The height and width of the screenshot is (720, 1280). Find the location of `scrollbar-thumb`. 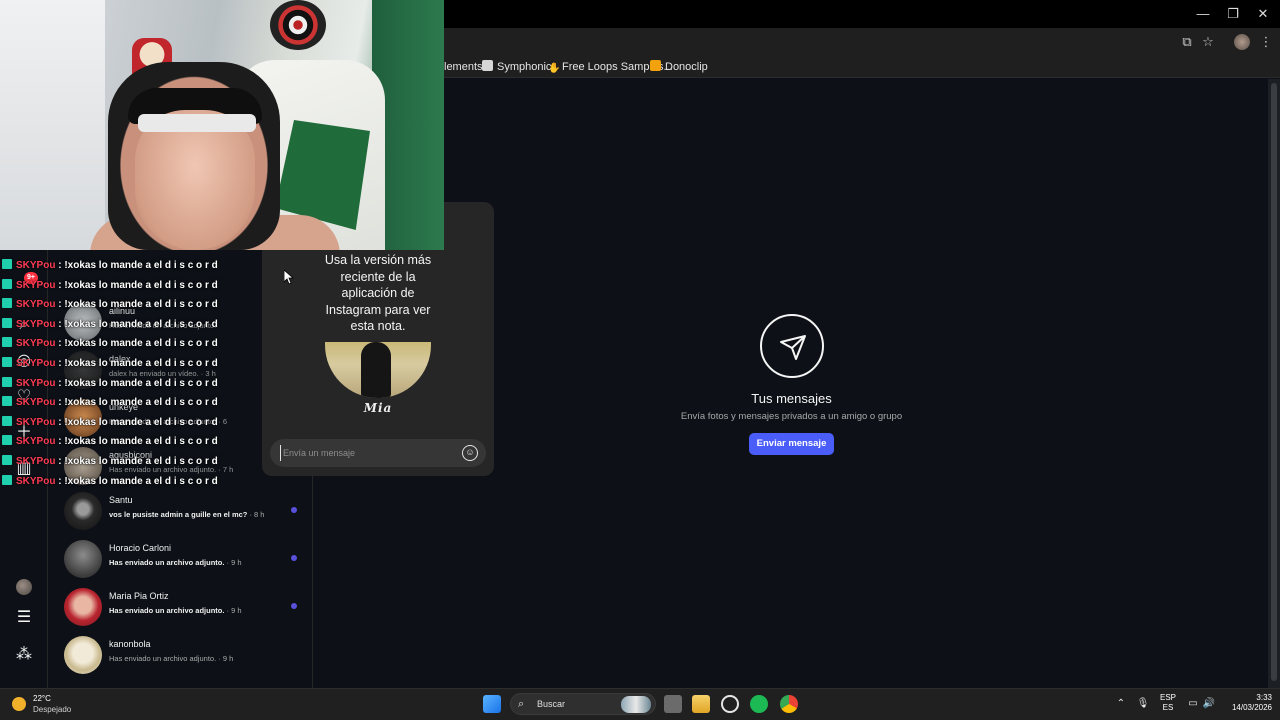

scrollbar-thumb is located at coordinates (1274, 382).